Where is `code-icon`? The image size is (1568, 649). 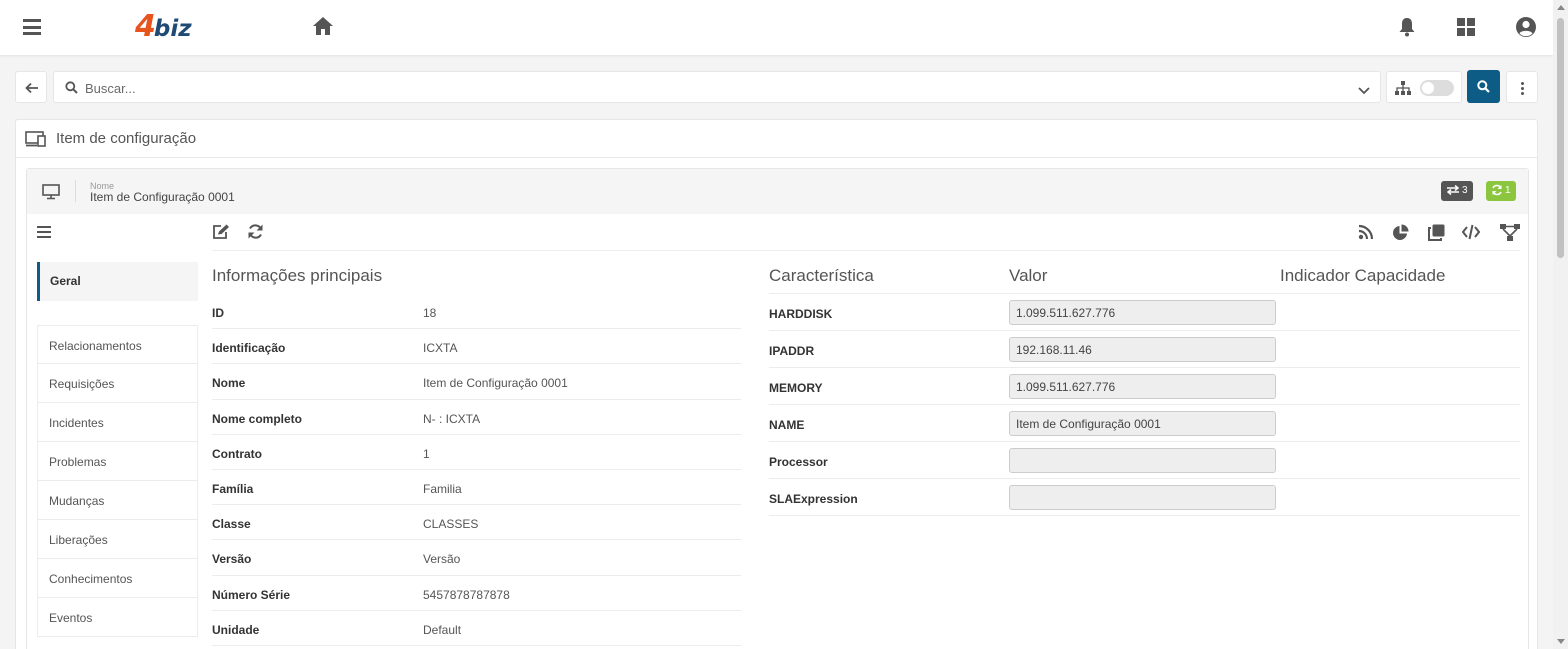
code-icon is located at coordinates (1471, 234).